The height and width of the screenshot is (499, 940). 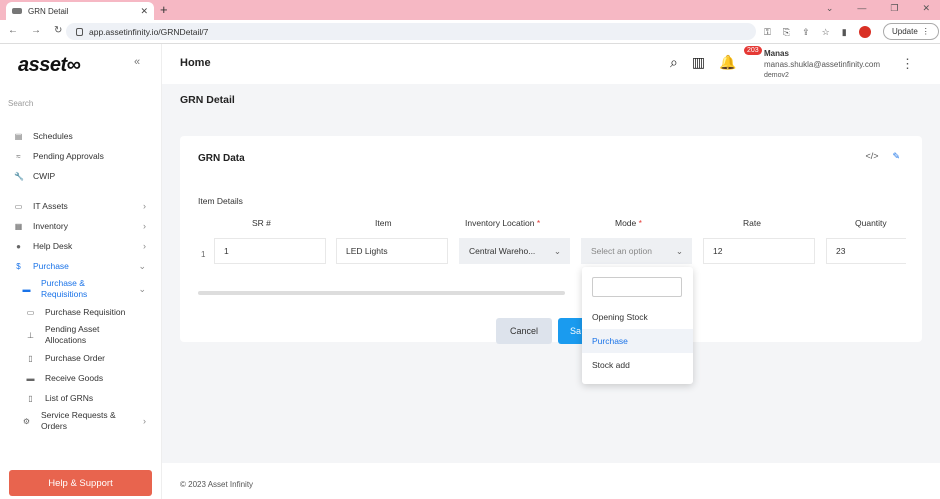 I want to click on sidebar-item-purchase: $ Purchase ⌄, so click(x=81, y=266).